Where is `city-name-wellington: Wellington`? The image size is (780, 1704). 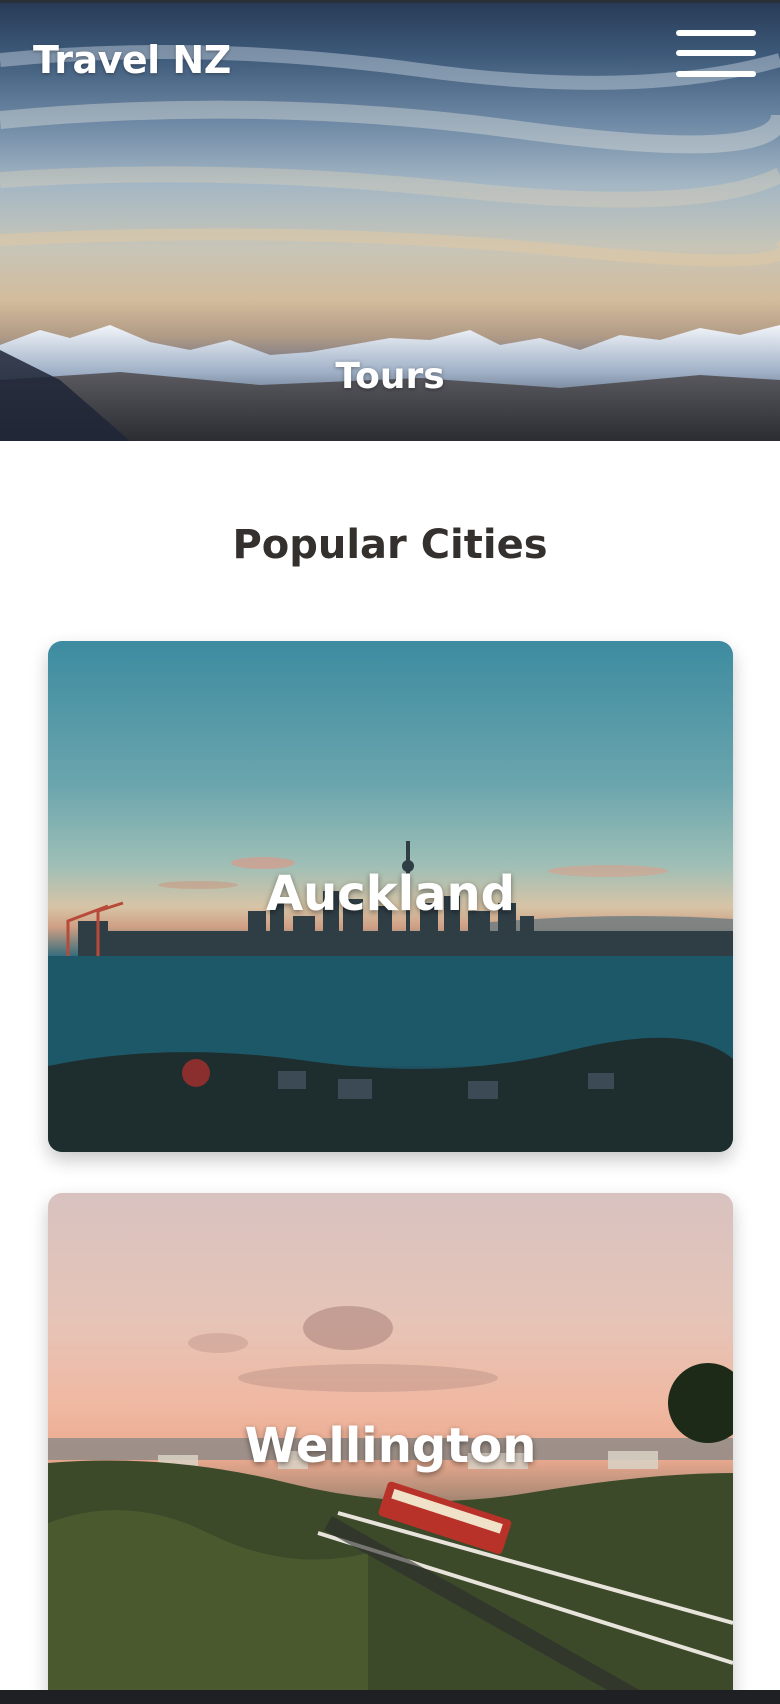
city-name-wellington: Wellington is located at coordinates (390, 1446).